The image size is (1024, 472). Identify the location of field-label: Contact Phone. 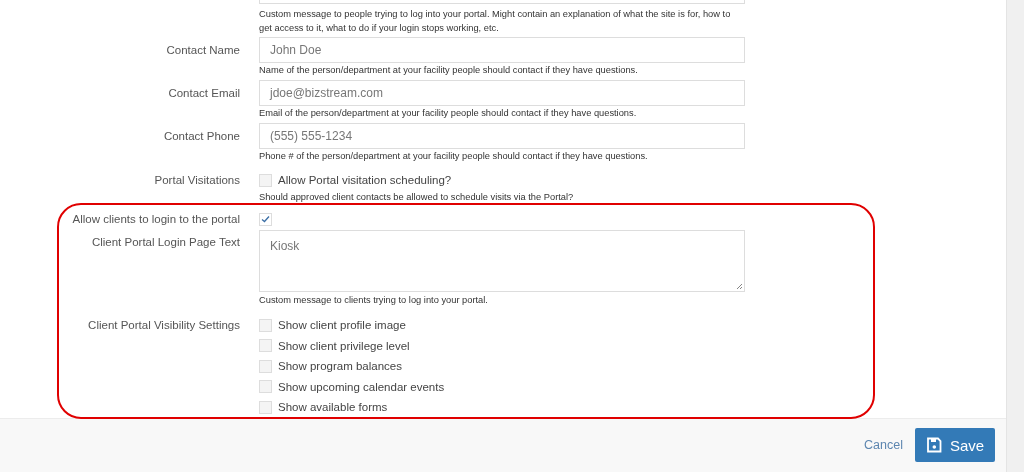
(201, 136).